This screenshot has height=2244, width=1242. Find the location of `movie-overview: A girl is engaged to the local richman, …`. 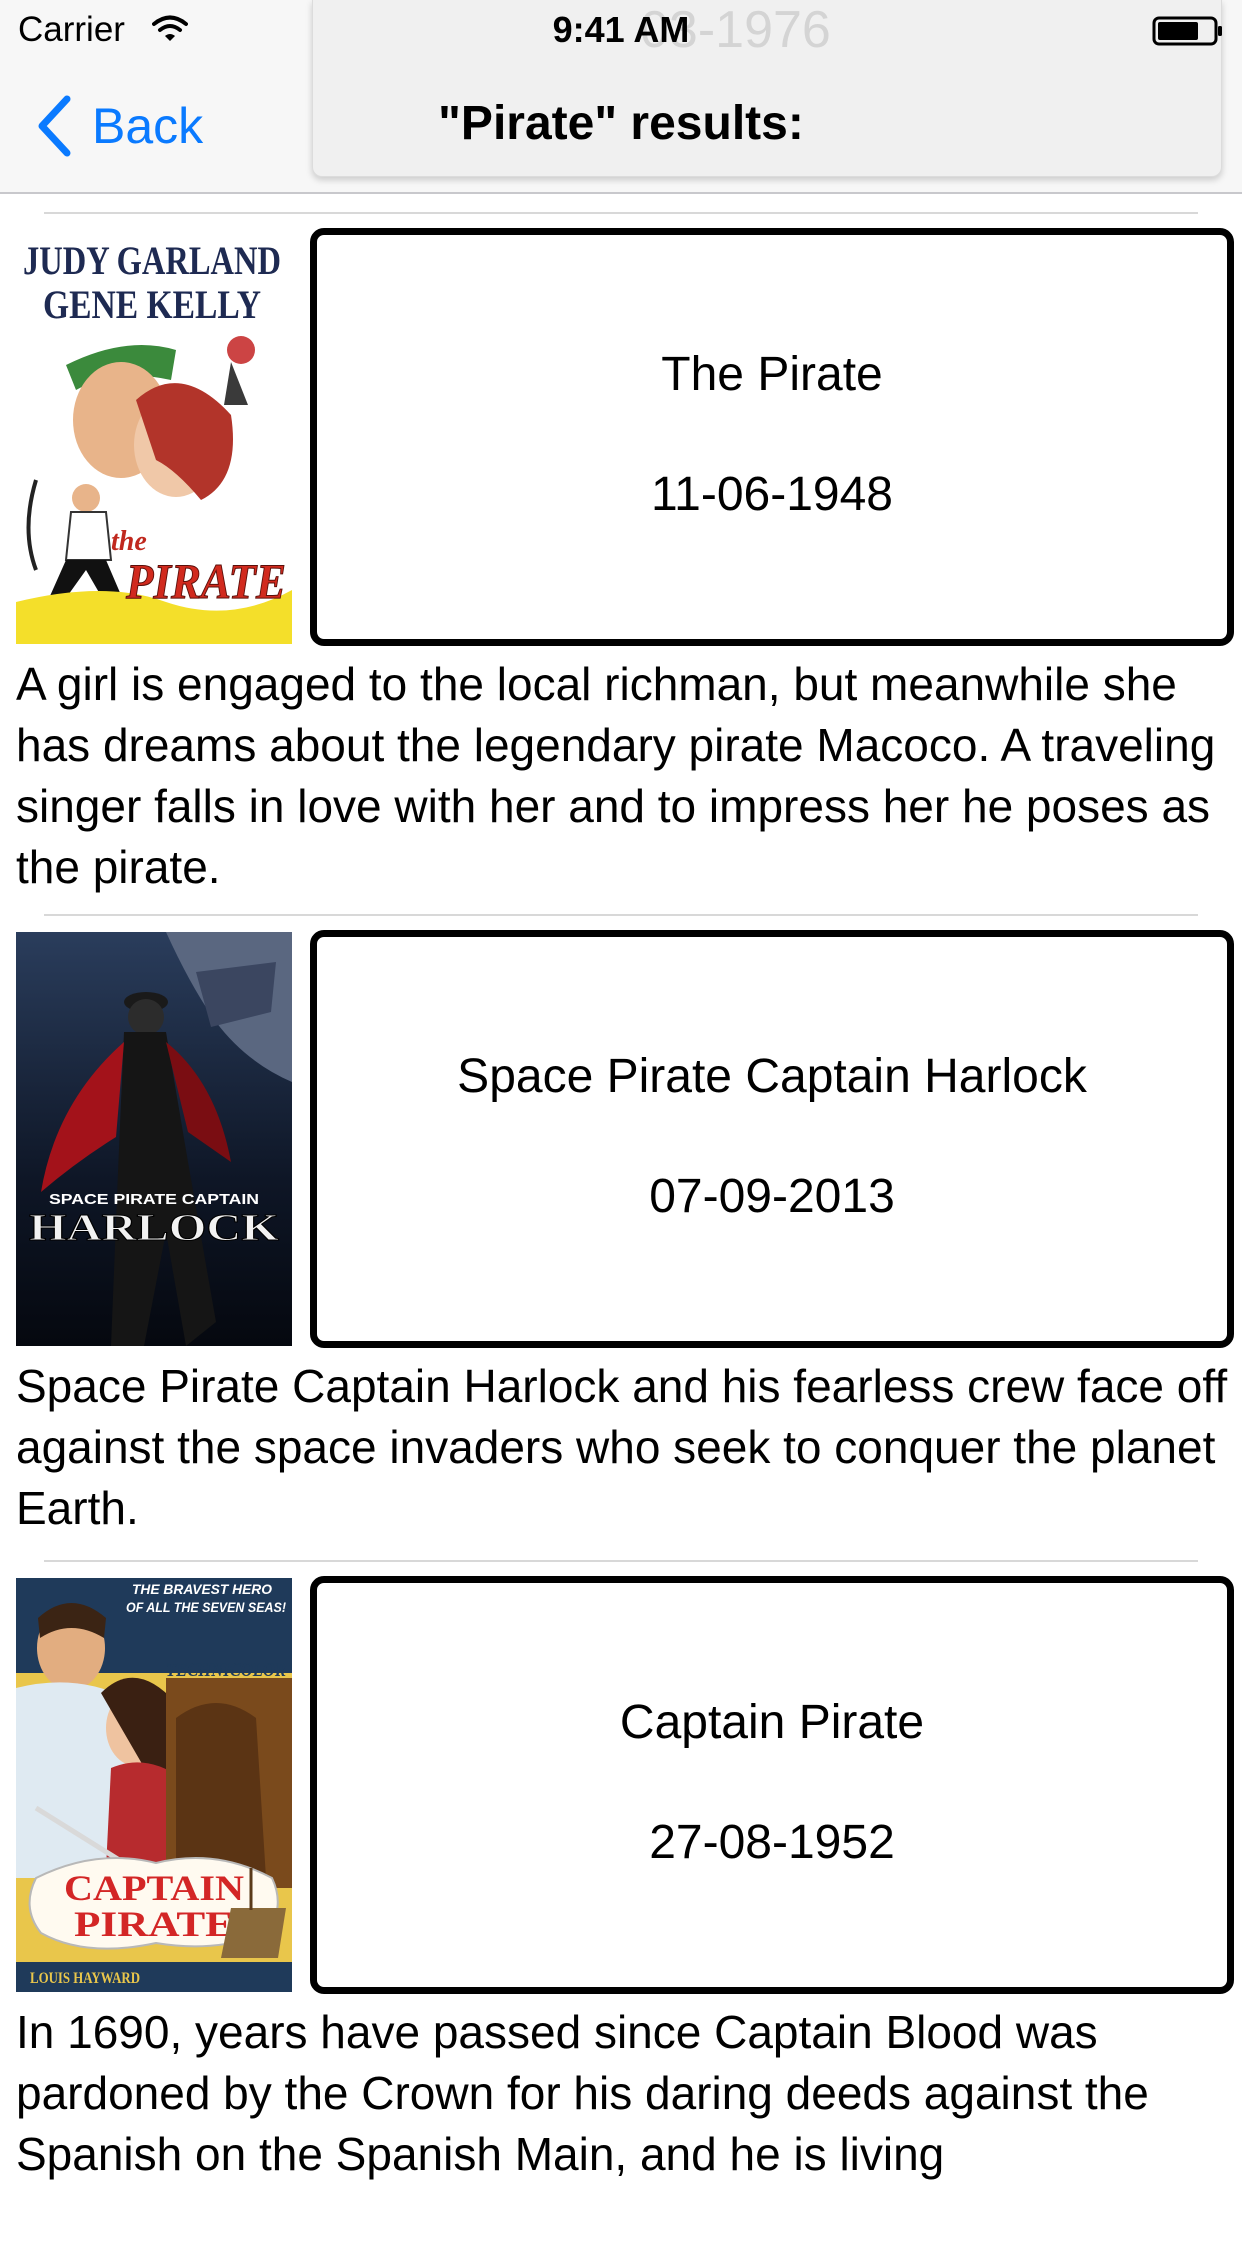

movie-overview: A girl is engaged to the local richman, … is located at coordinates (616, 775).